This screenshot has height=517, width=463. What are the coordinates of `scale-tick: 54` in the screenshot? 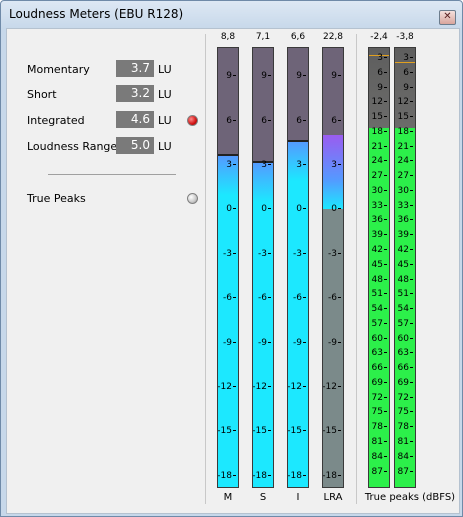 It's located at (379, 309).